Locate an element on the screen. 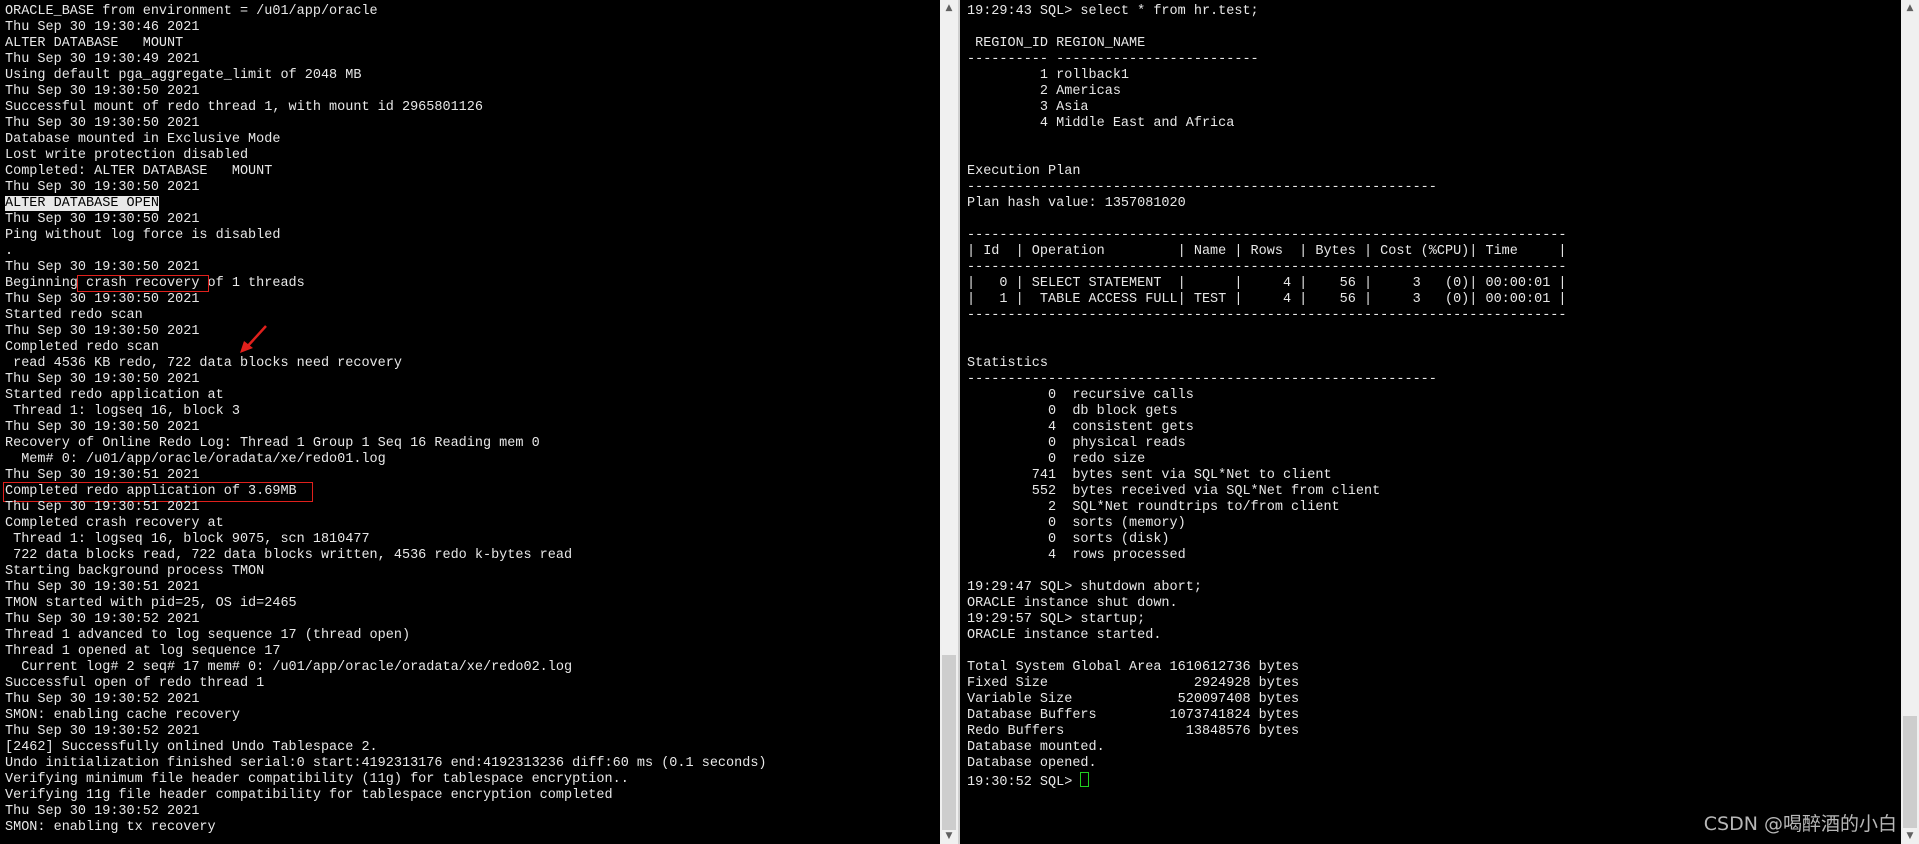 Image resolution: width=1919 pixels, height=844 pixels. terminal-line: Thread 1: logseq 16, block 3 is located at coordinates (122, 411).